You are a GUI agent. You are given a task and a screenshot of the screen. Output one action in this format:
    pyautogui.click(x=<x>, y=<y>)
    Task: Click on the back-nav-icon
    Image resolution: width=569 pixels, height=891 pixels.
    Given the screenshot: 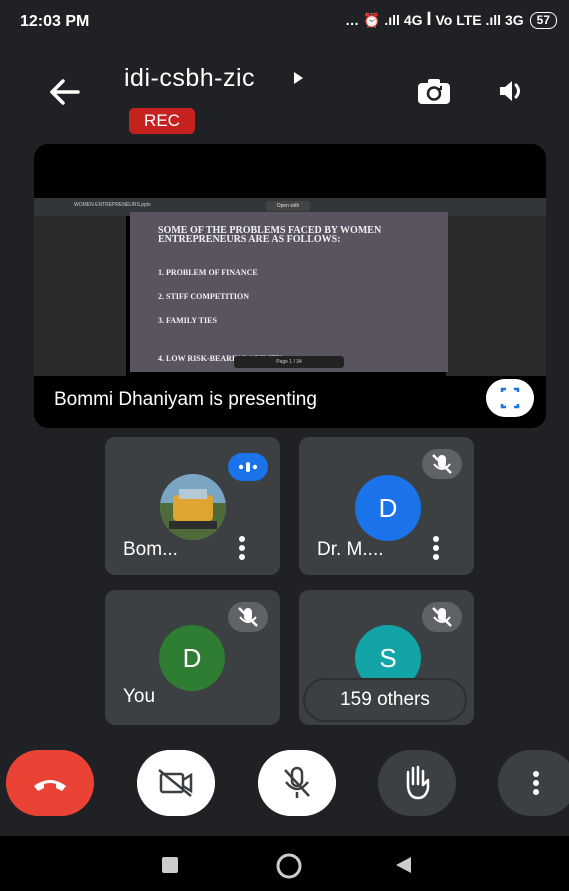 What is the action you would take?
    pyautogui.click(x=403, y=865)
    